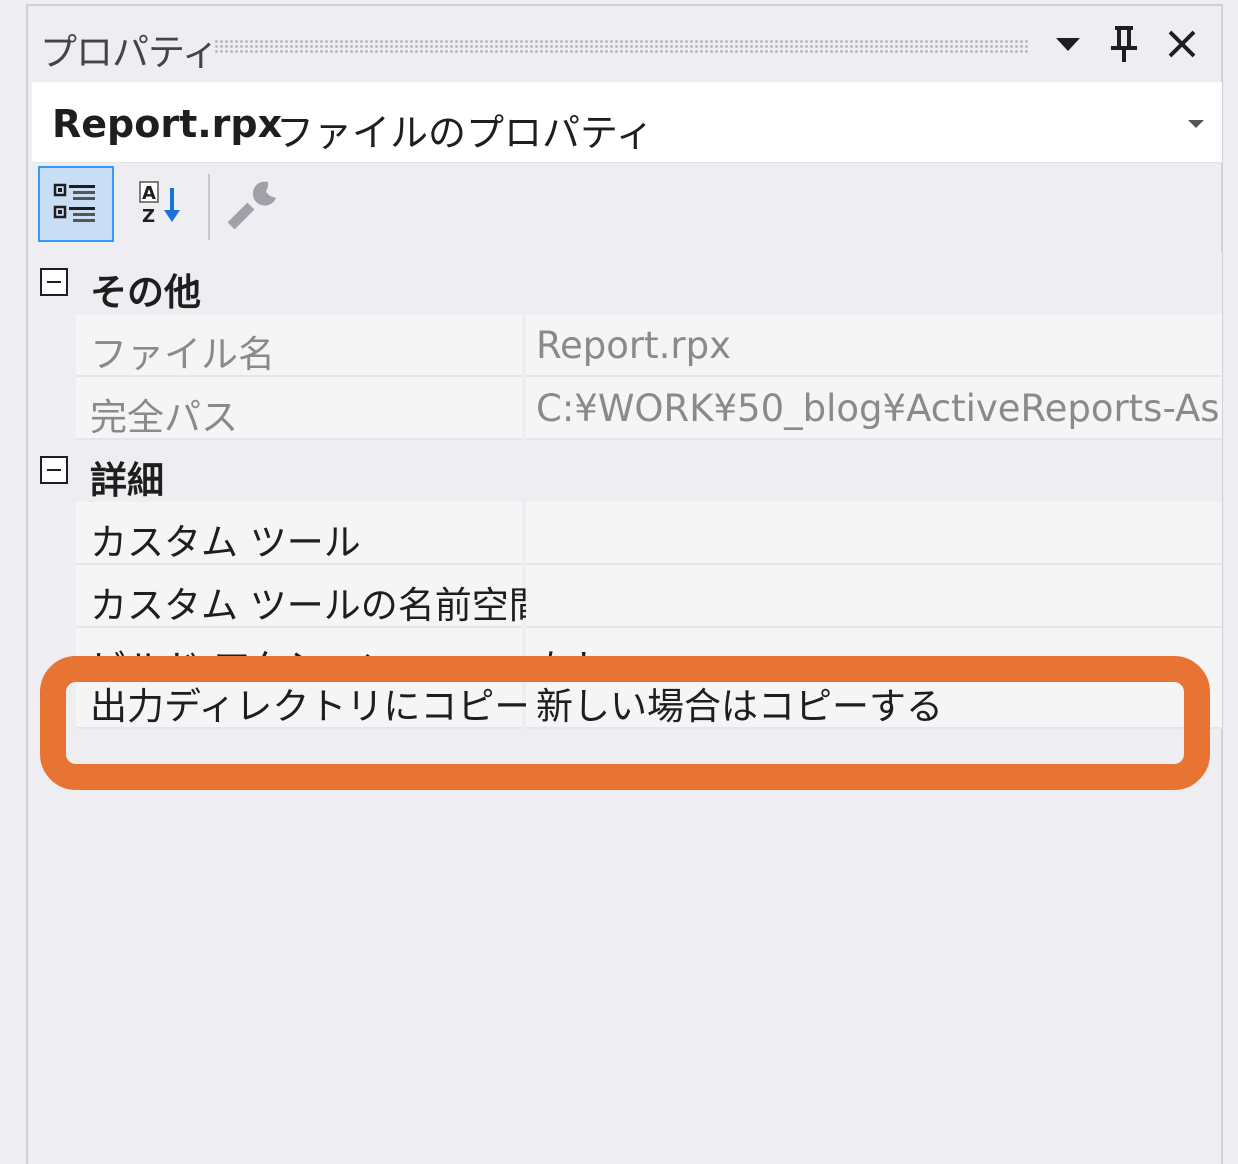 The height and width of the screenshot is (1164, 1238). I want to click on property-value-cell: C:¥WORK¥50_blog¥ActiveReports-Asp, so click(874, 408).